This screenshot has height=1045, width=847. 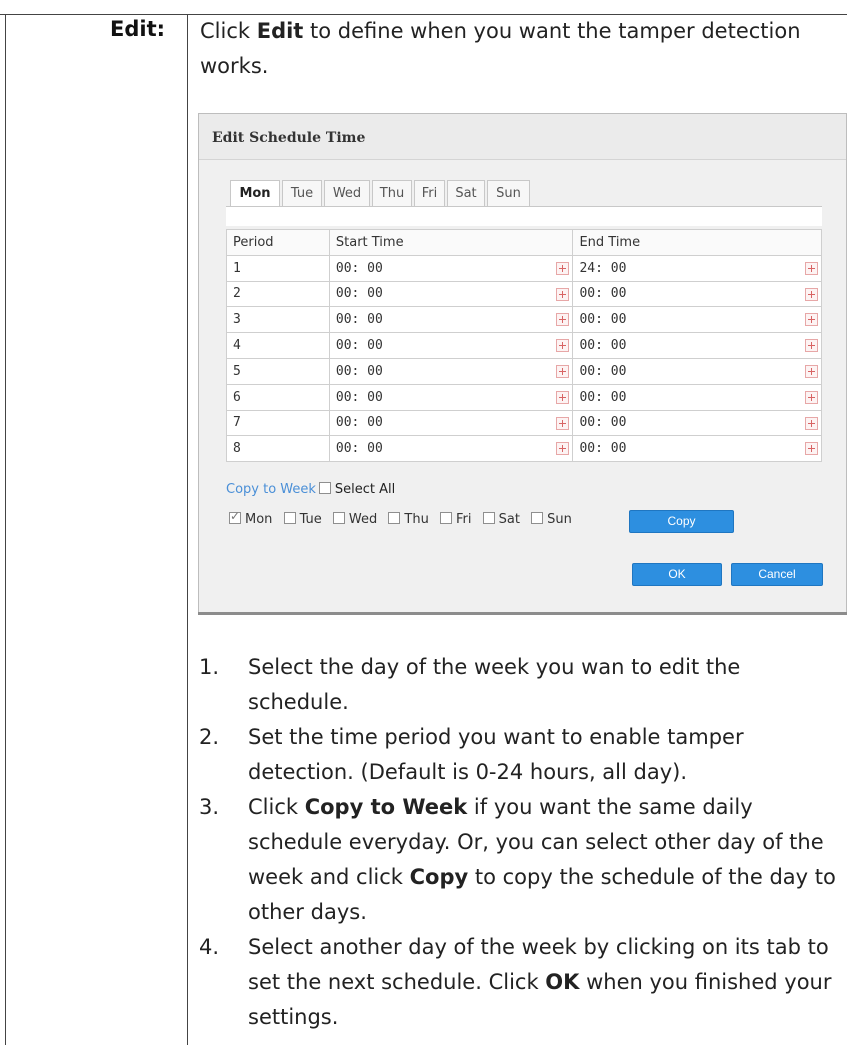 What do you see at coordinates (466, 193) in the screenshot?
I see `tab-sat: Sat` at bounding box center [466, 193].